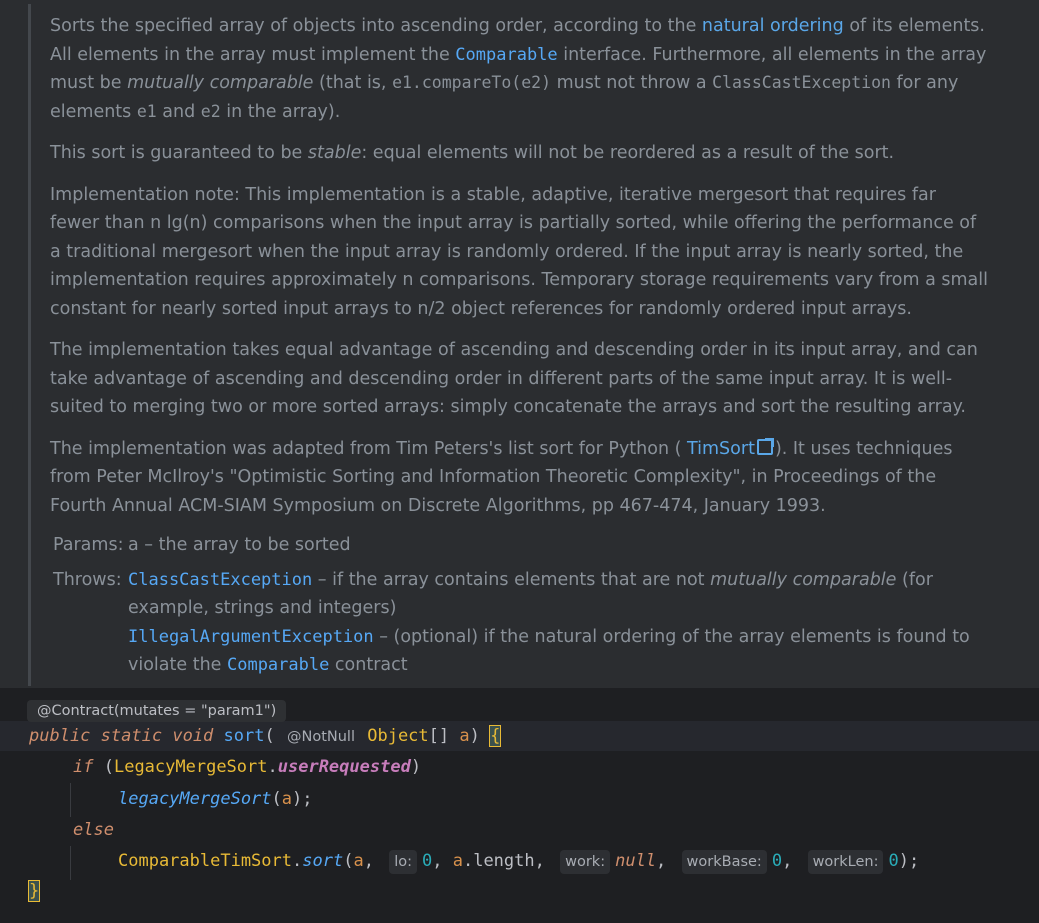  Describe the element at coordinates (251, 637) in the screenshot. I see `illegalargumentexception-link: IllegalArgumentException` at that location.